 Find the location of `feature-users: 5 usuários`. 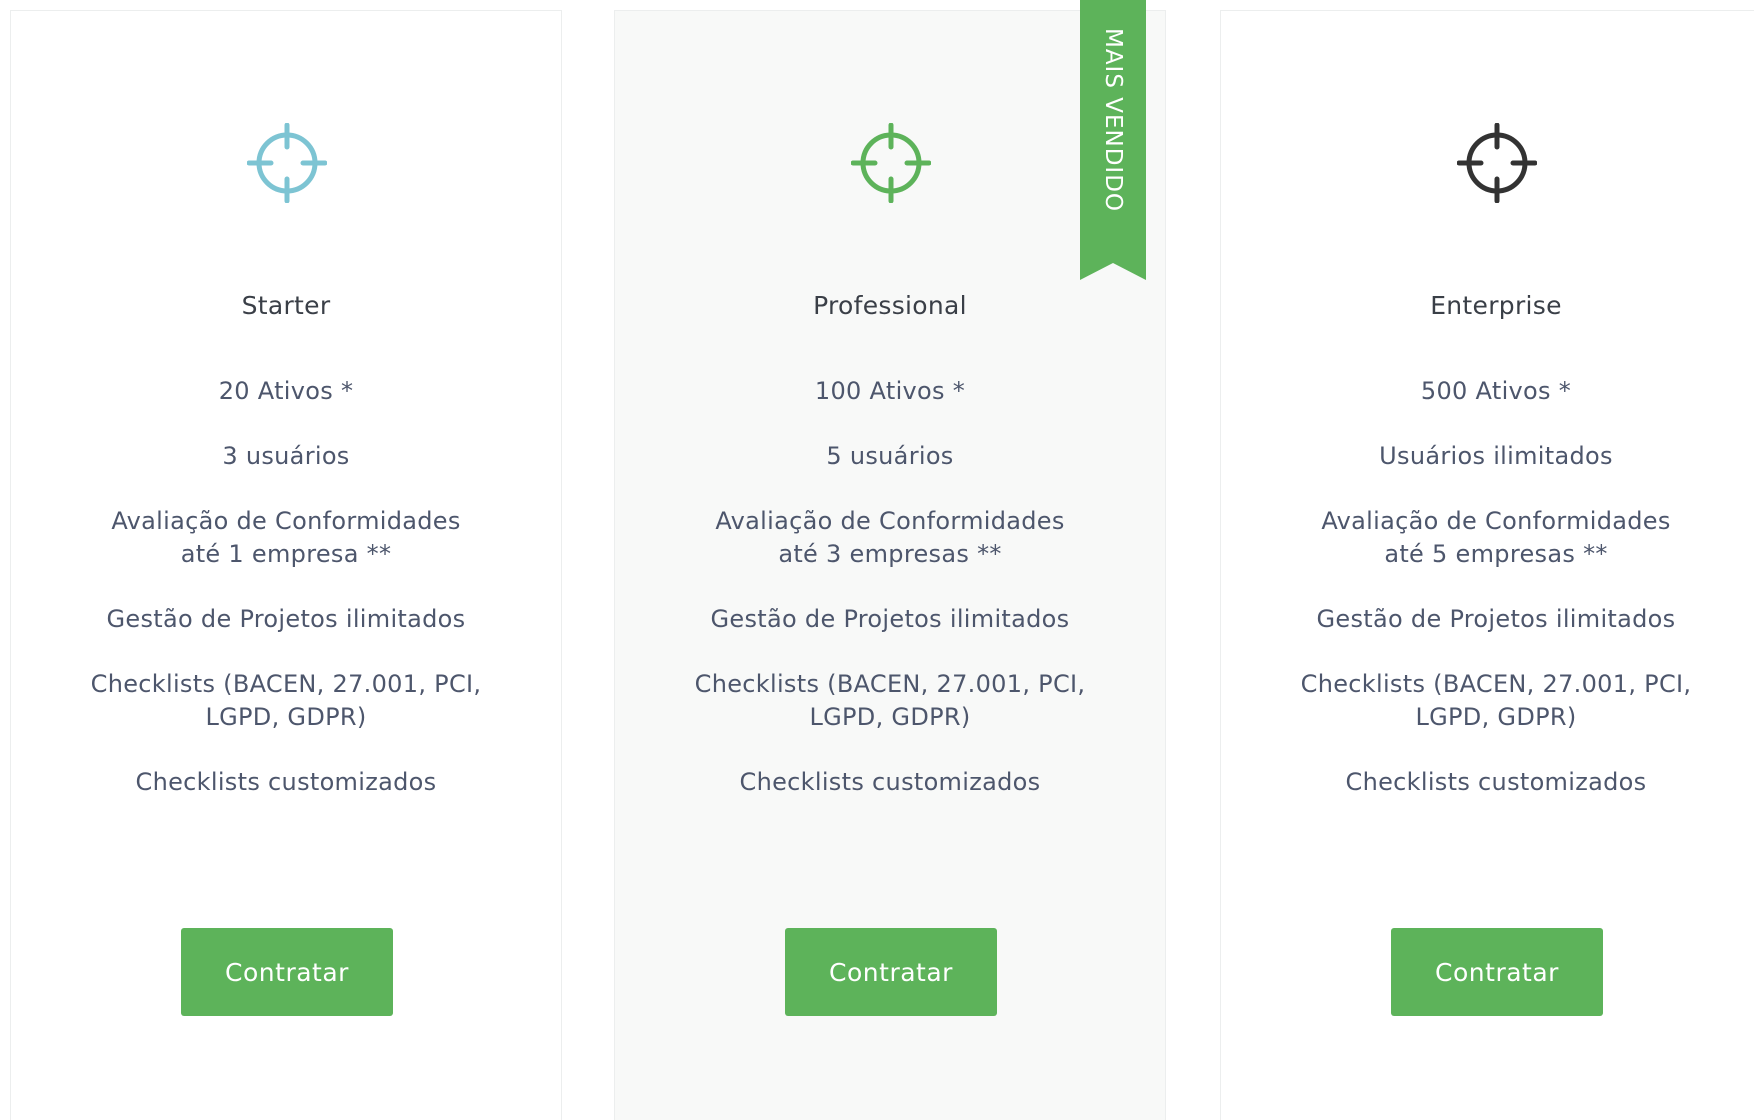

feature-users: 5 usuários is located at coordinates (890, 456).